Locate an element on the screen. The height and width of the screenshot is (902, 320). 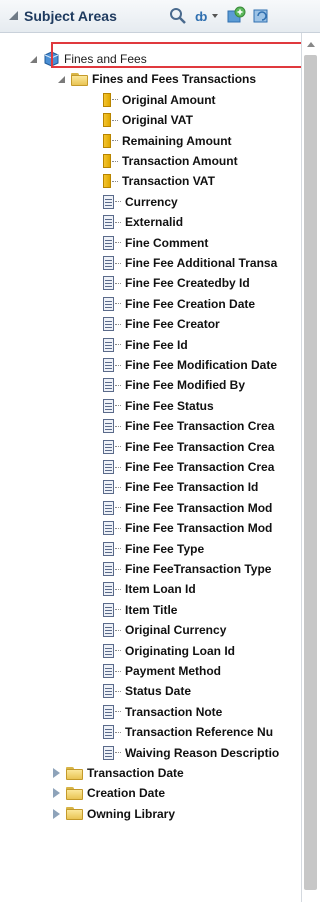
filter-icon: ȸ is located at coordinates (207, 16).